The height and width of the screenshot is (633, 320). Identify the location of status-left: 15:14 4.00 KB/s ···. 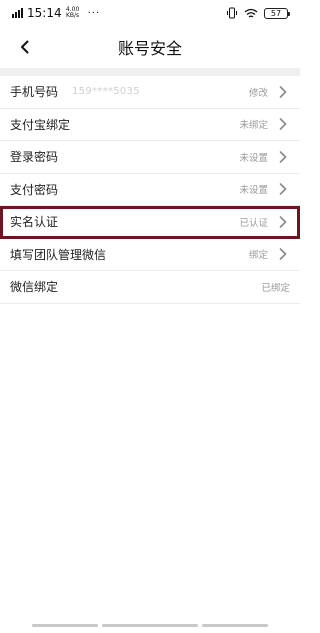
(56, 13).